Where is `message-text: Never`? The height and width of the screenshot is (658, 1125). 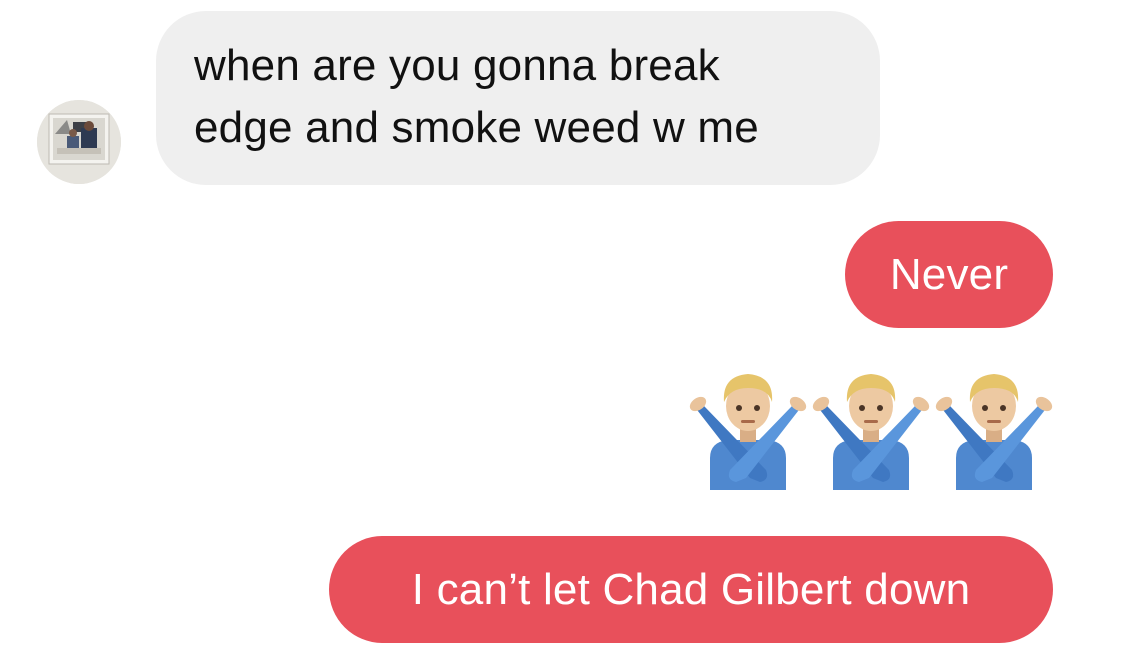
message-text: Never is located at coordinates (949, 274).